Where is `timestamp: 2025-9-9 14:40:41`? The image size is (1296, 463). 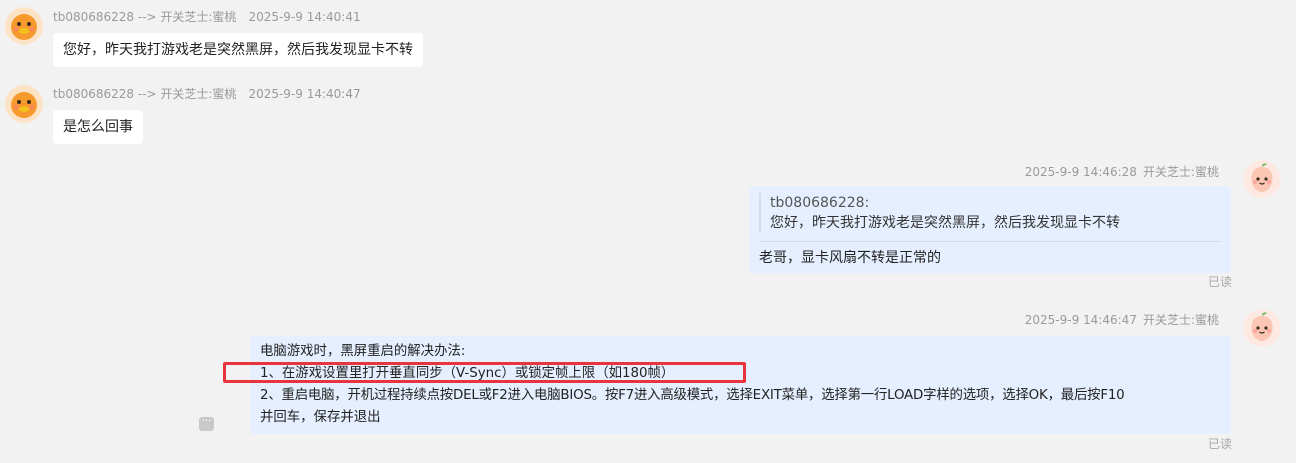 timestamp: 2025-9-9 14:40:41 is located at coordinates (304, 17).